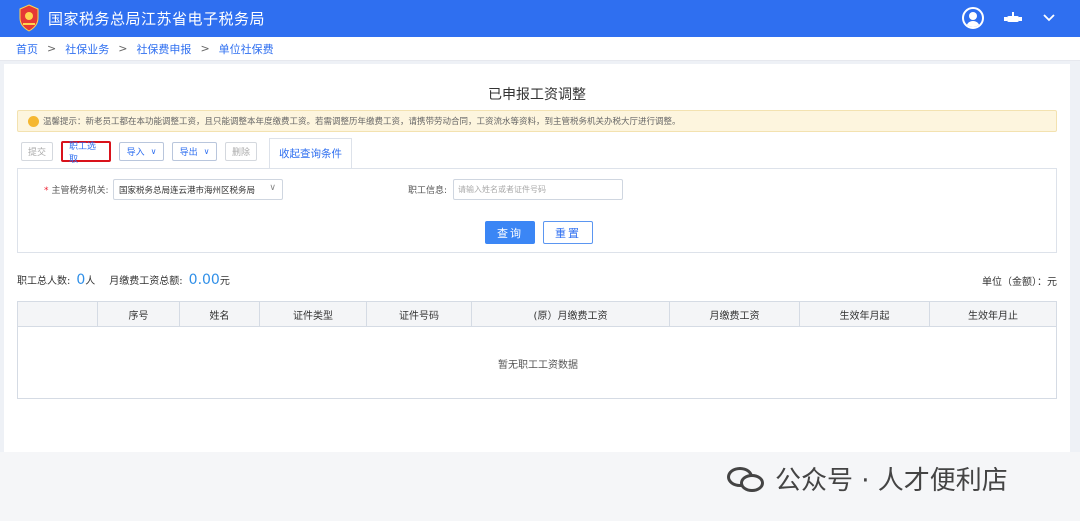 The height and width of the screenshot is (521, 1080). I want to click on robot-icon, so click(1013, 18).